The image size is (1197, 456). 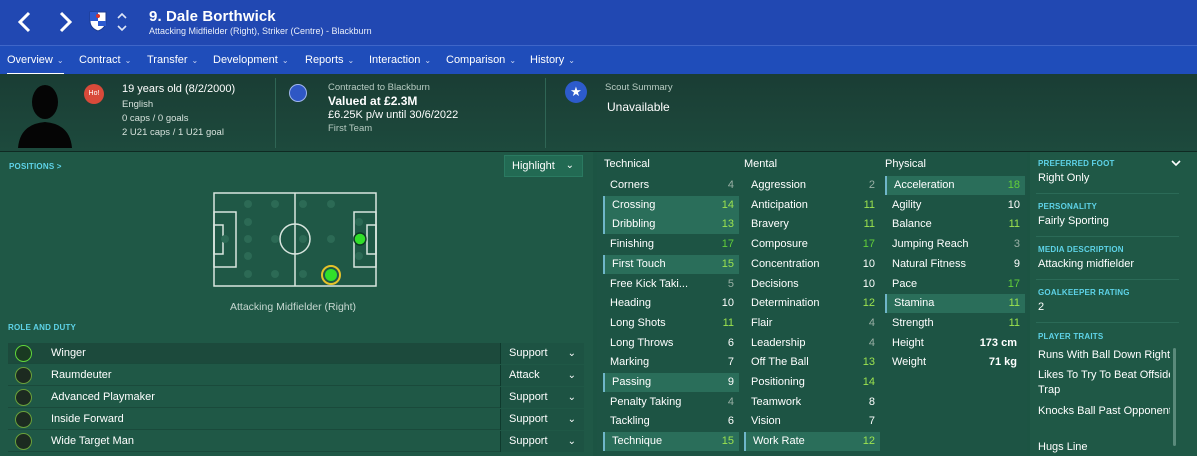 What do you see at coordinates (87, 419) in the screenshot?
I see `role-name: Inside Forward` at bounding box center [87, 419].